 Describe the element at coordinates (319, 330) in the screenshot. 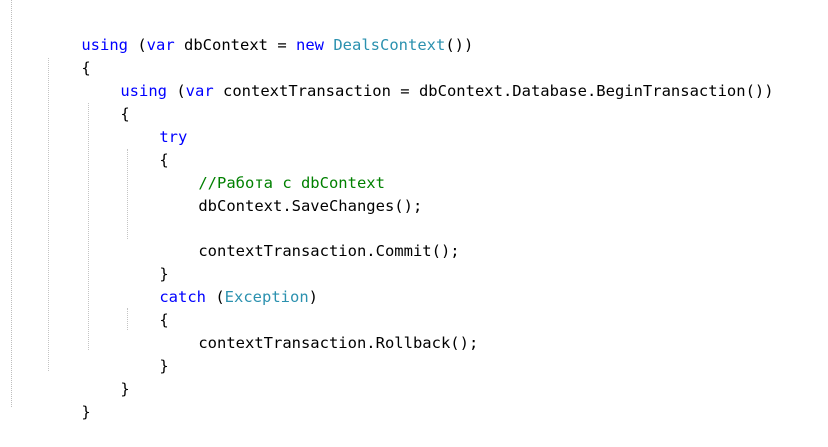

I see `code-line-14: contextTransaction.Rollback();` at that location.